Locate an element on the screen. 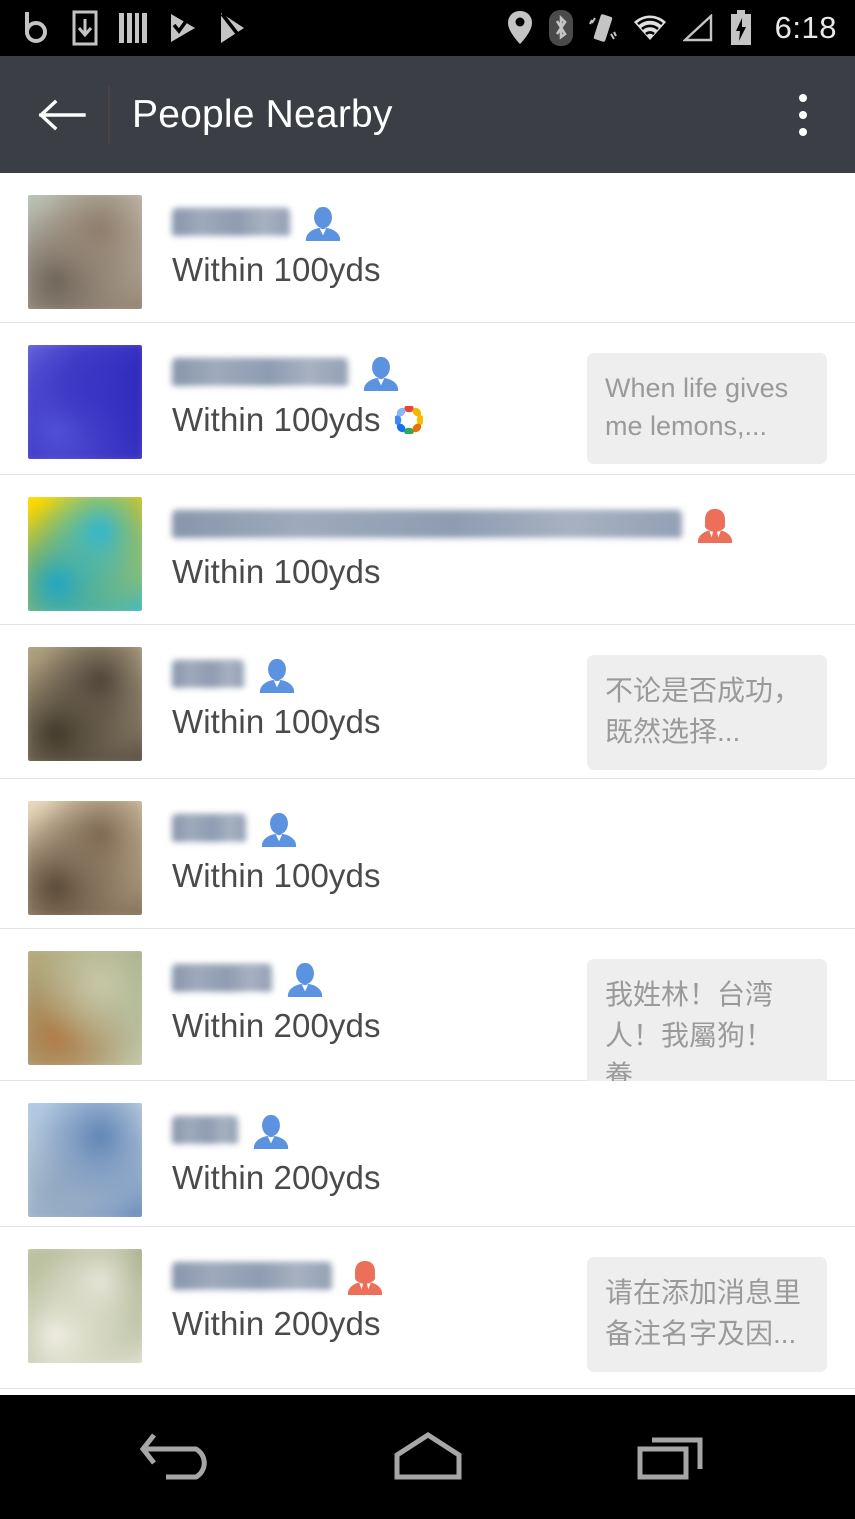  list-item: Within 200yds is located at coordinates (427, 1154).